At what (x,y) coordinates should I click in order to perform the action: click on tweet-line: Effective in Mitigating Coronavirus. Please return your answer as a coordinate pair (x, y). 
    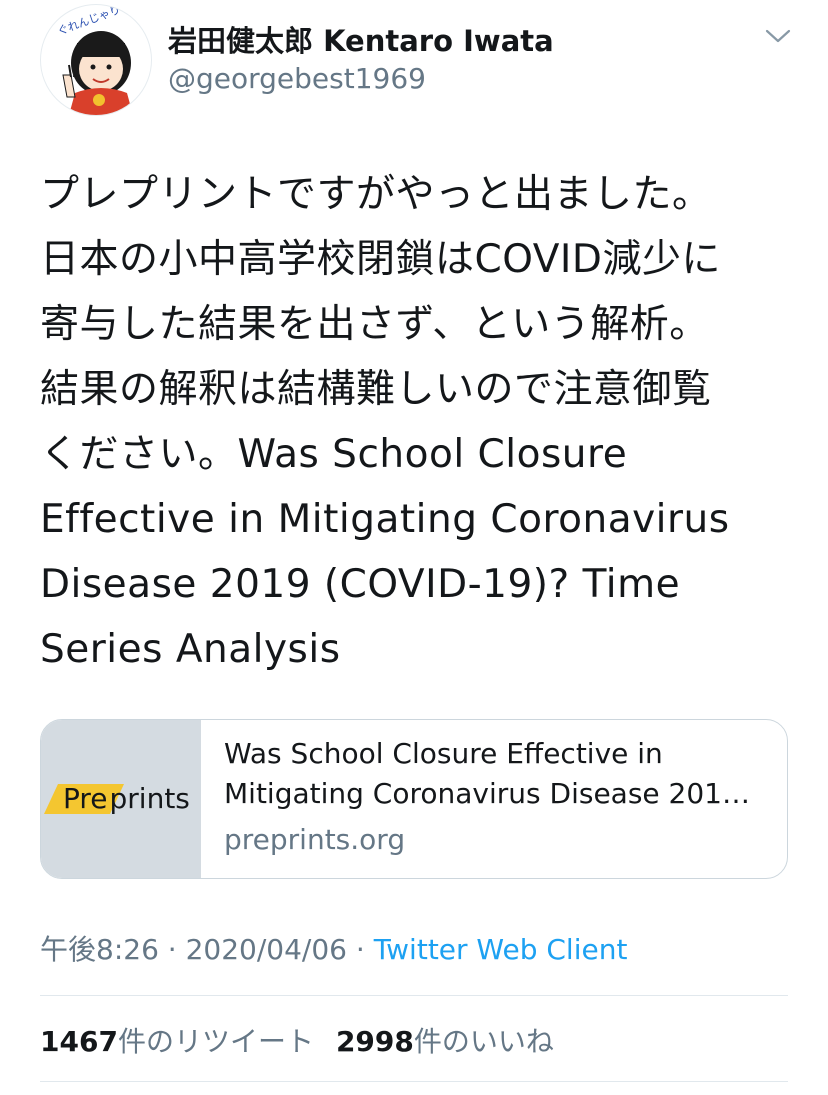
    Looking at the image, I should click on (385, 519).